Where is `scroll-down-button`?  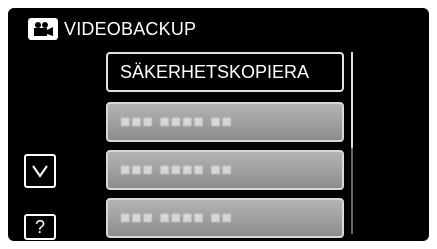 scroll-down-button is located at coordinates (40, 171).